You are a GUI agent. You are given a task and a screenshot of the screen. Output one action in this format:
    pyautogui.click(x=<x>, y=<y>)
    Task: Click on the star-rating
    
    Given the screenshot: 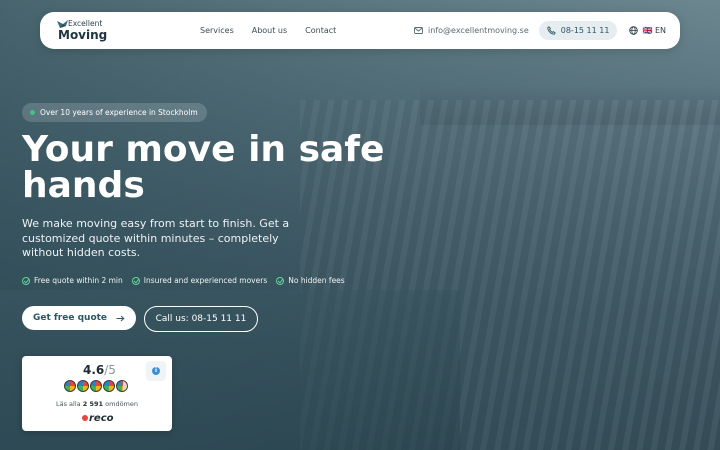 What is the action you would take?
    pyautogui.click(x=96, y=386)
    